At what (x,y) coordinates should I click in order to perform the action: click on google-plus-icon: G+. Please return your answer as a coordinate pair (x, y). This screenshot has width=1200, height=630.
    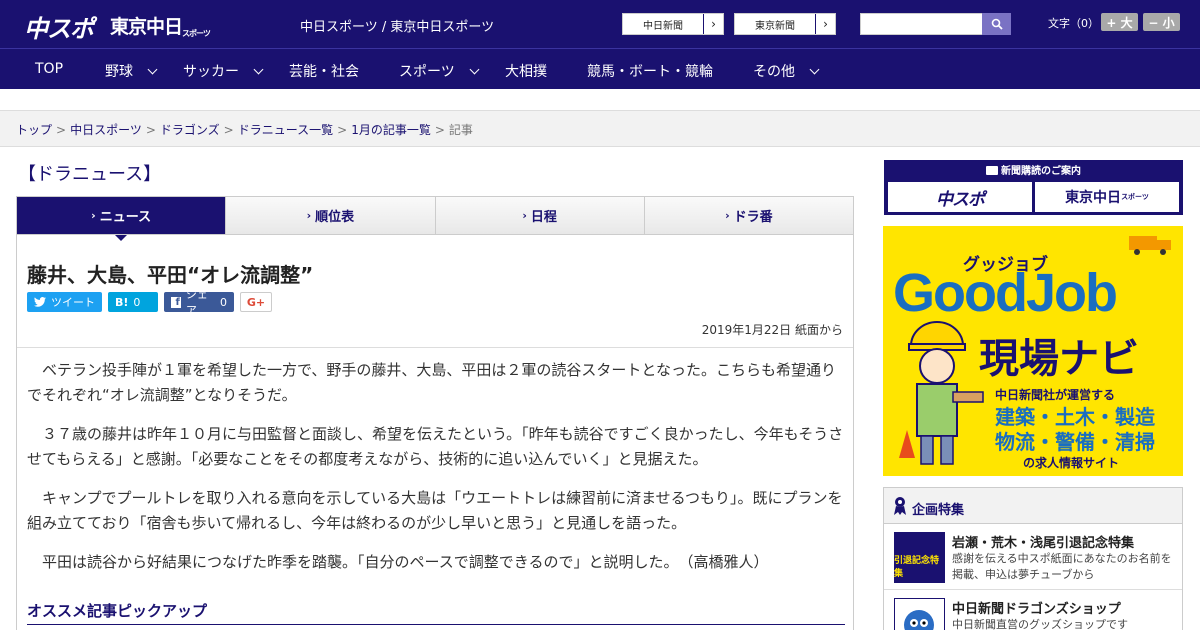
    Looking at the image, I should click on (256, 302).